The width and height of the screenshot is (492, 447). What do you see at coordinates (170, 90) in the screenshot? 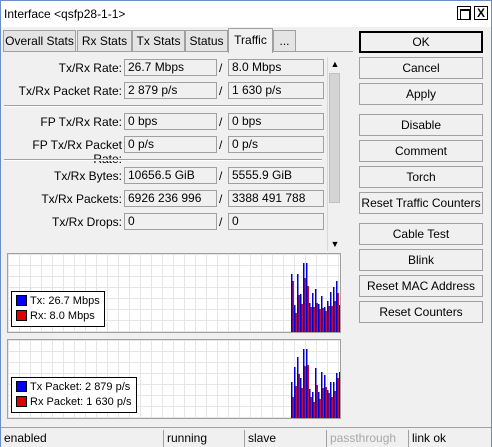
I see `tx-packet-rate-field: 2 879 p/s` at bounding box center [170, 90].